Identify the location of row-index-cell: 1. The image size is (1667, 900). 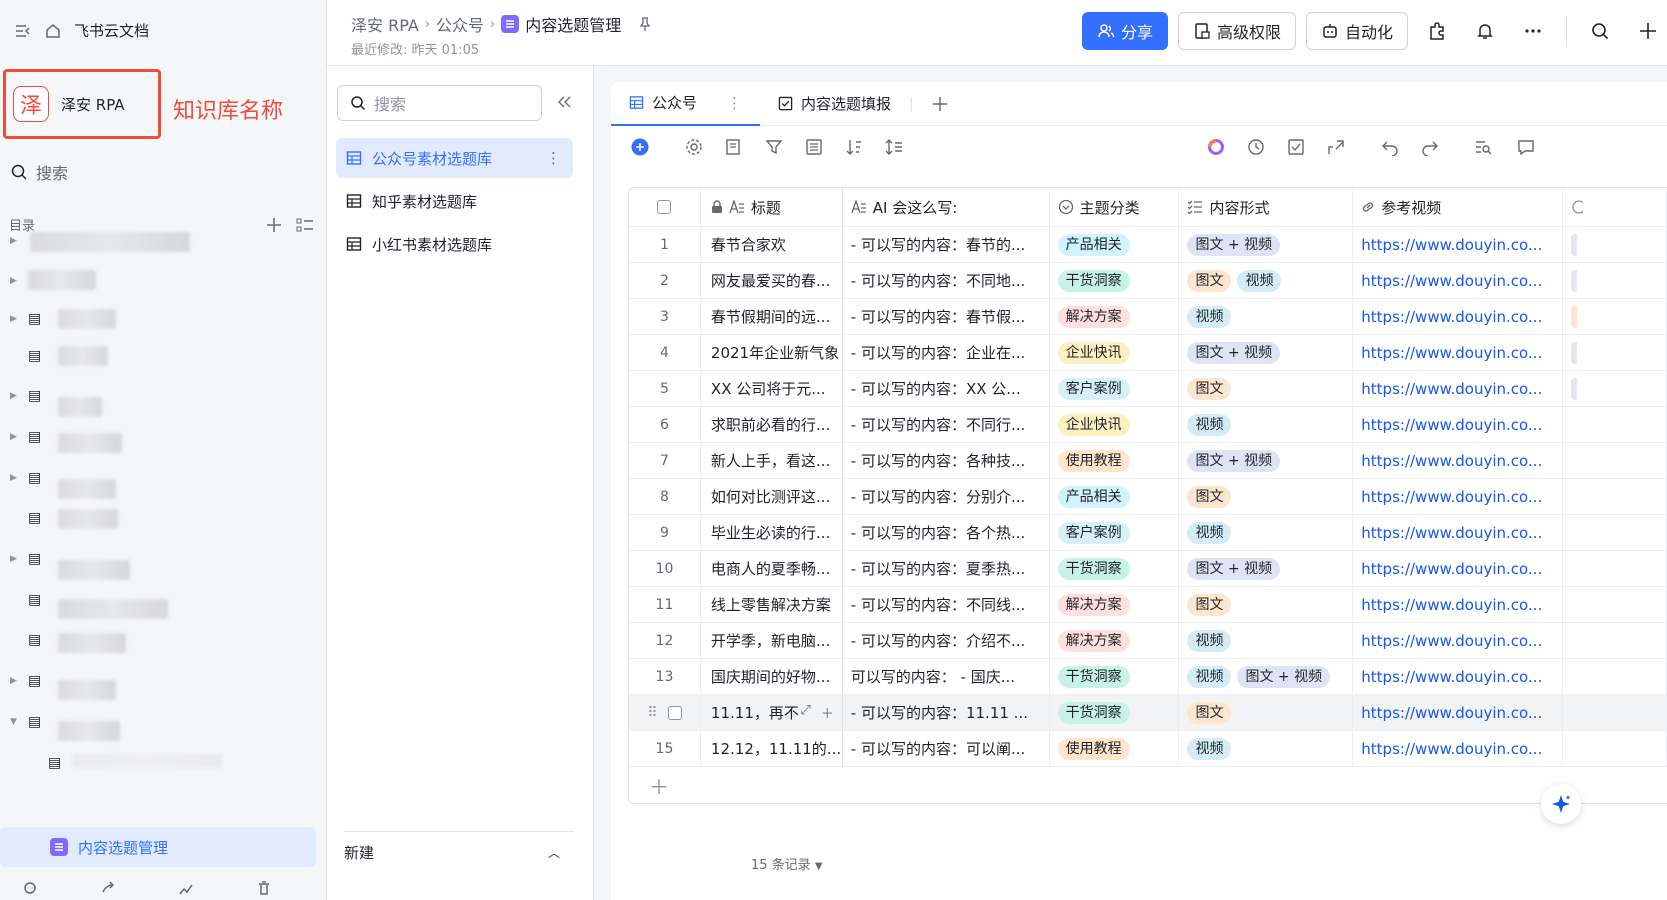
(665, 244).